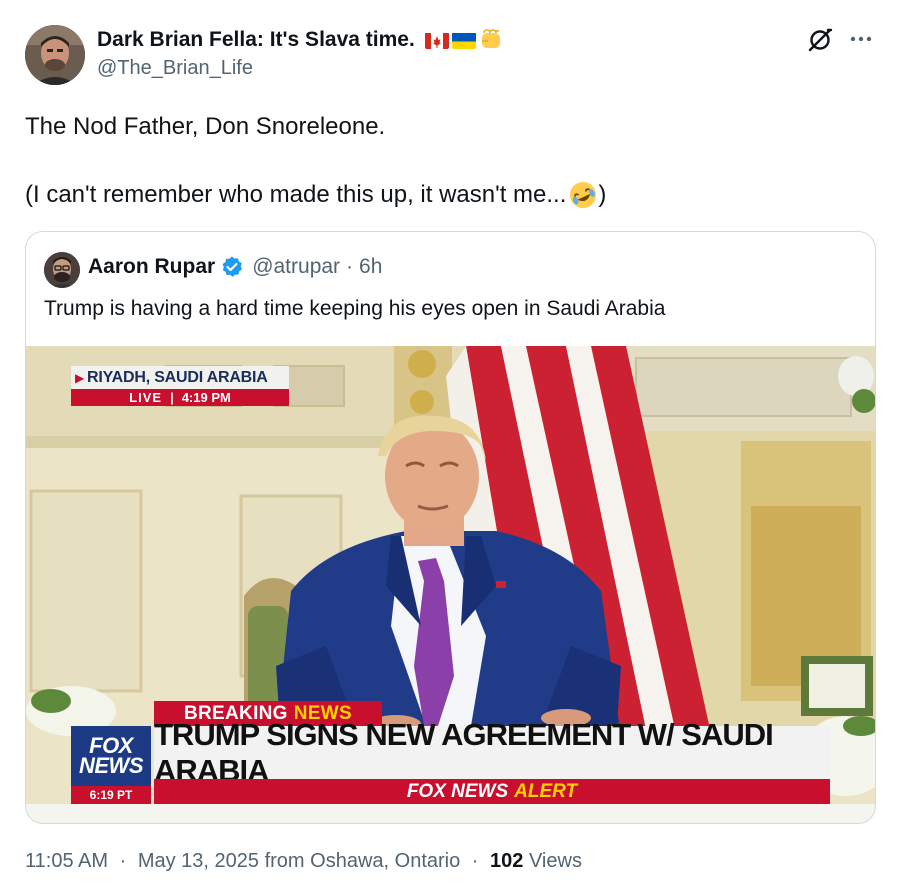  I want to click on rofl-emoji-icon, so click(583, 195).